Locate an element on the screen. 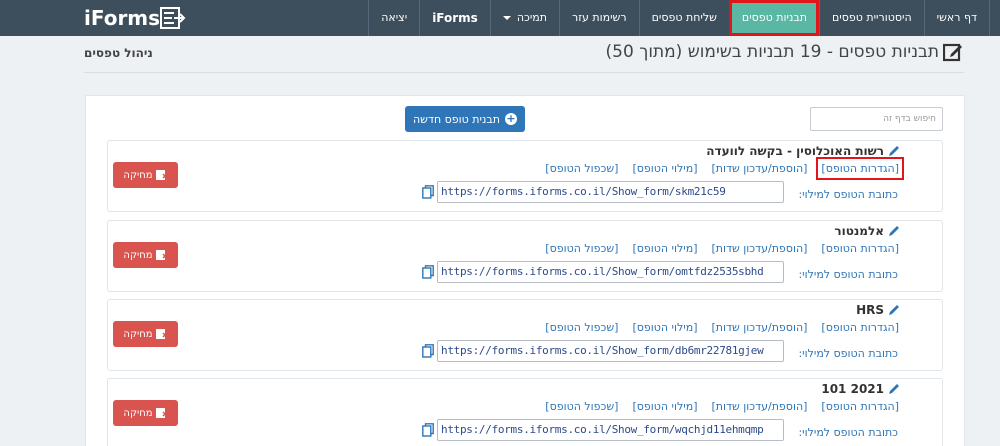  logo: iForms is located at coordinates (137, 18).